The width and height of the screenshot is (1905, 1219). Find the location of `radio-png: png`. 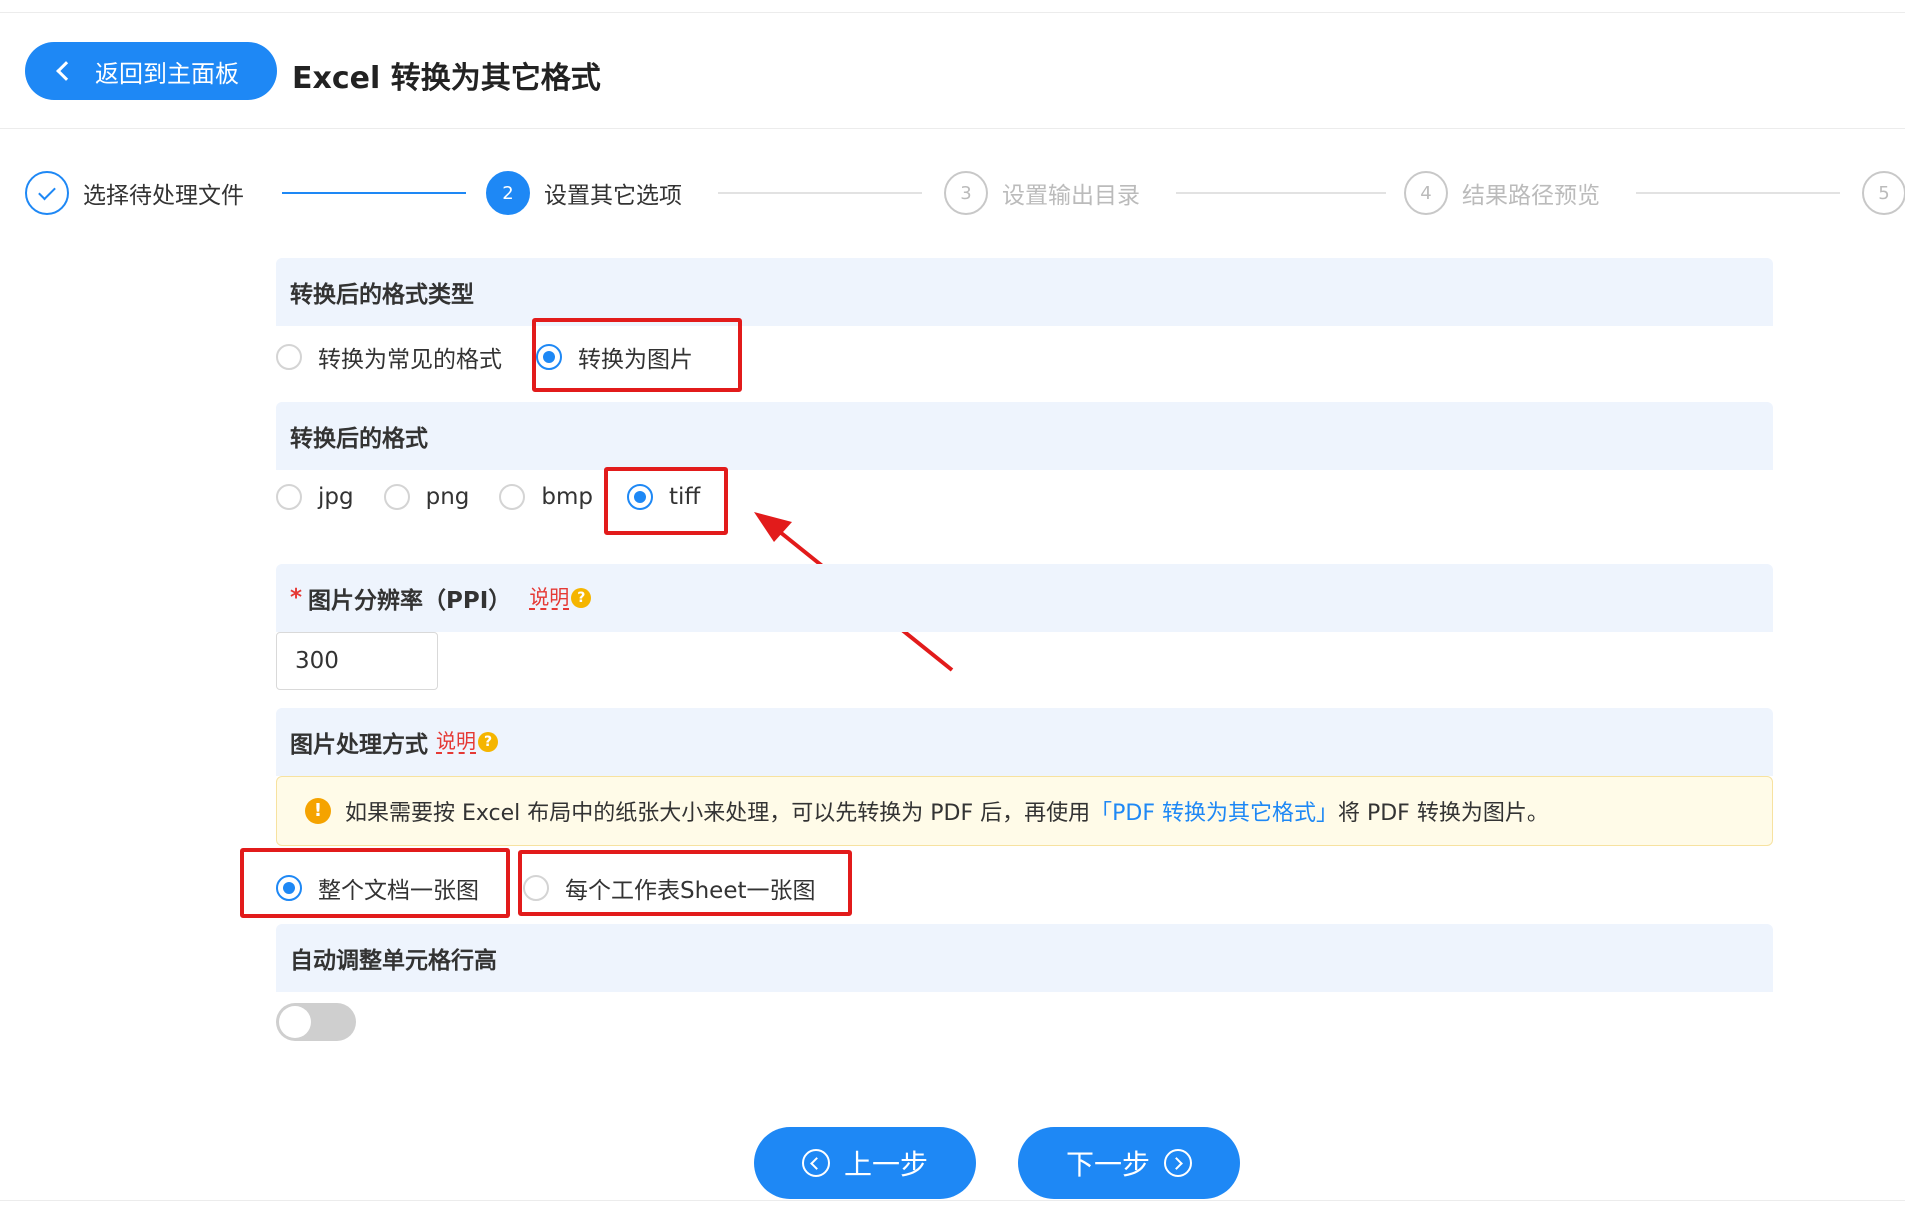

radio-png: png is located at coordinates (426, 497).